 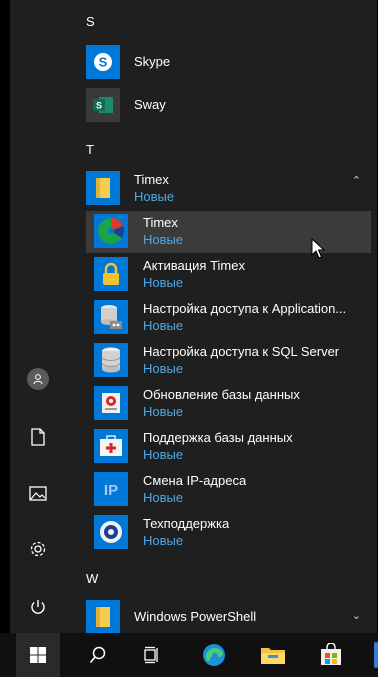 What do you see at coordinates (111, 274) in the screenshot?
I see `lock-icon` at bounding box center [111, 274].